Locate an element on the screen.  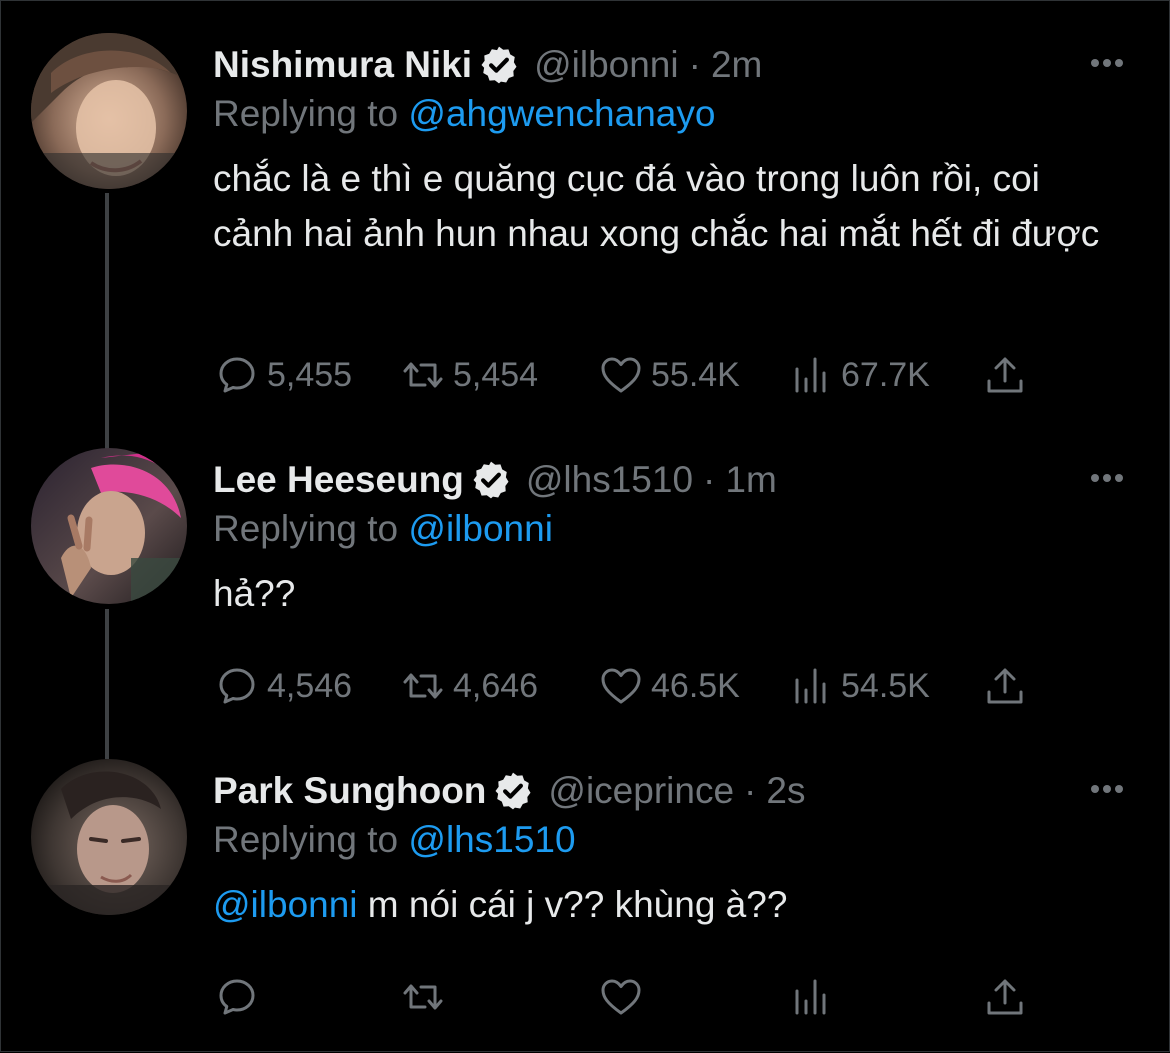
reply-count: 5,455 is located at coordinates (310, 374).